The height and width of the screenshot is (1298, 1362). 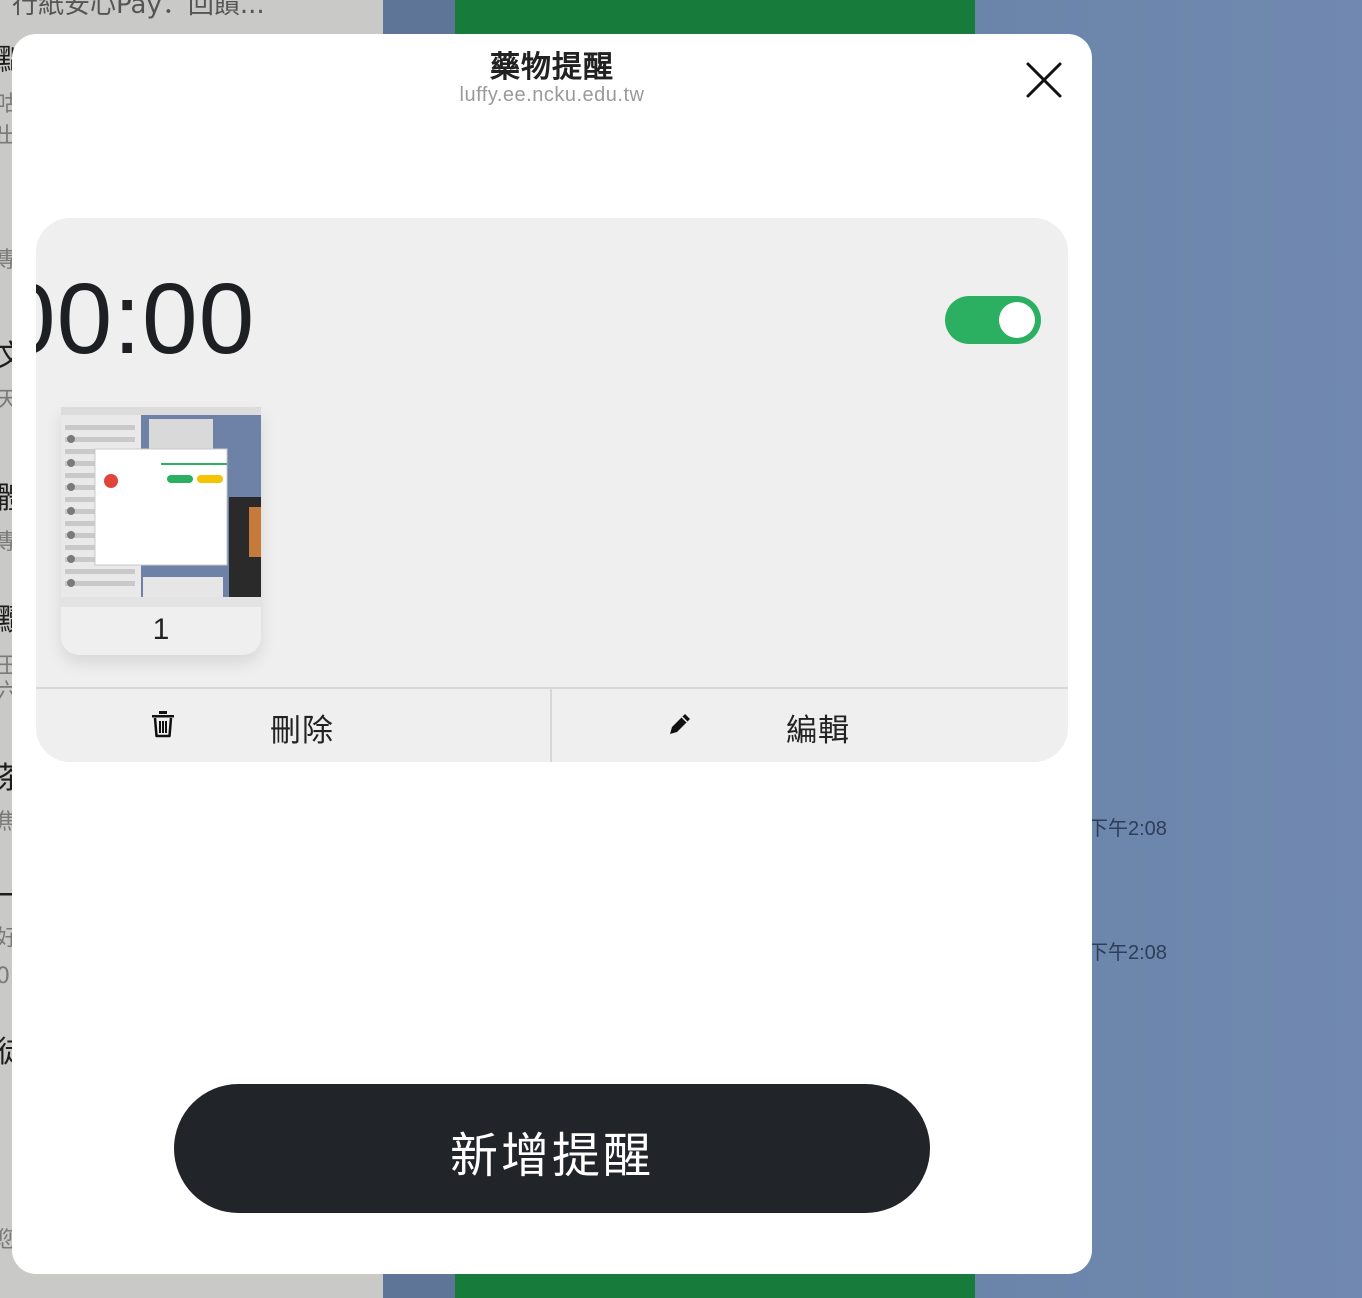 I want to click on attached-image-thumbnail, so click(x=161, y=507).